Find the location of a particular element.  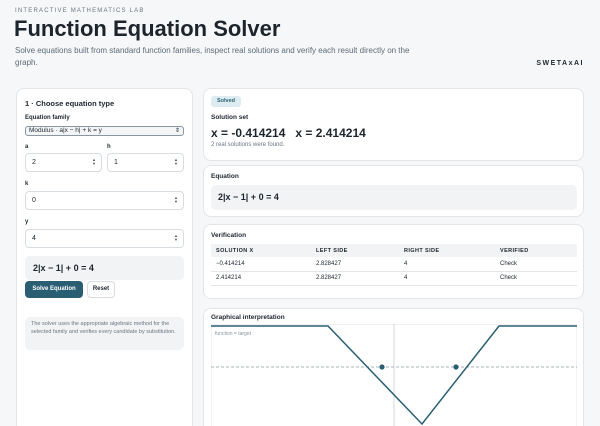

table-row: −0.414214 2.828427 4 Check is located at coordinates (394, 264).